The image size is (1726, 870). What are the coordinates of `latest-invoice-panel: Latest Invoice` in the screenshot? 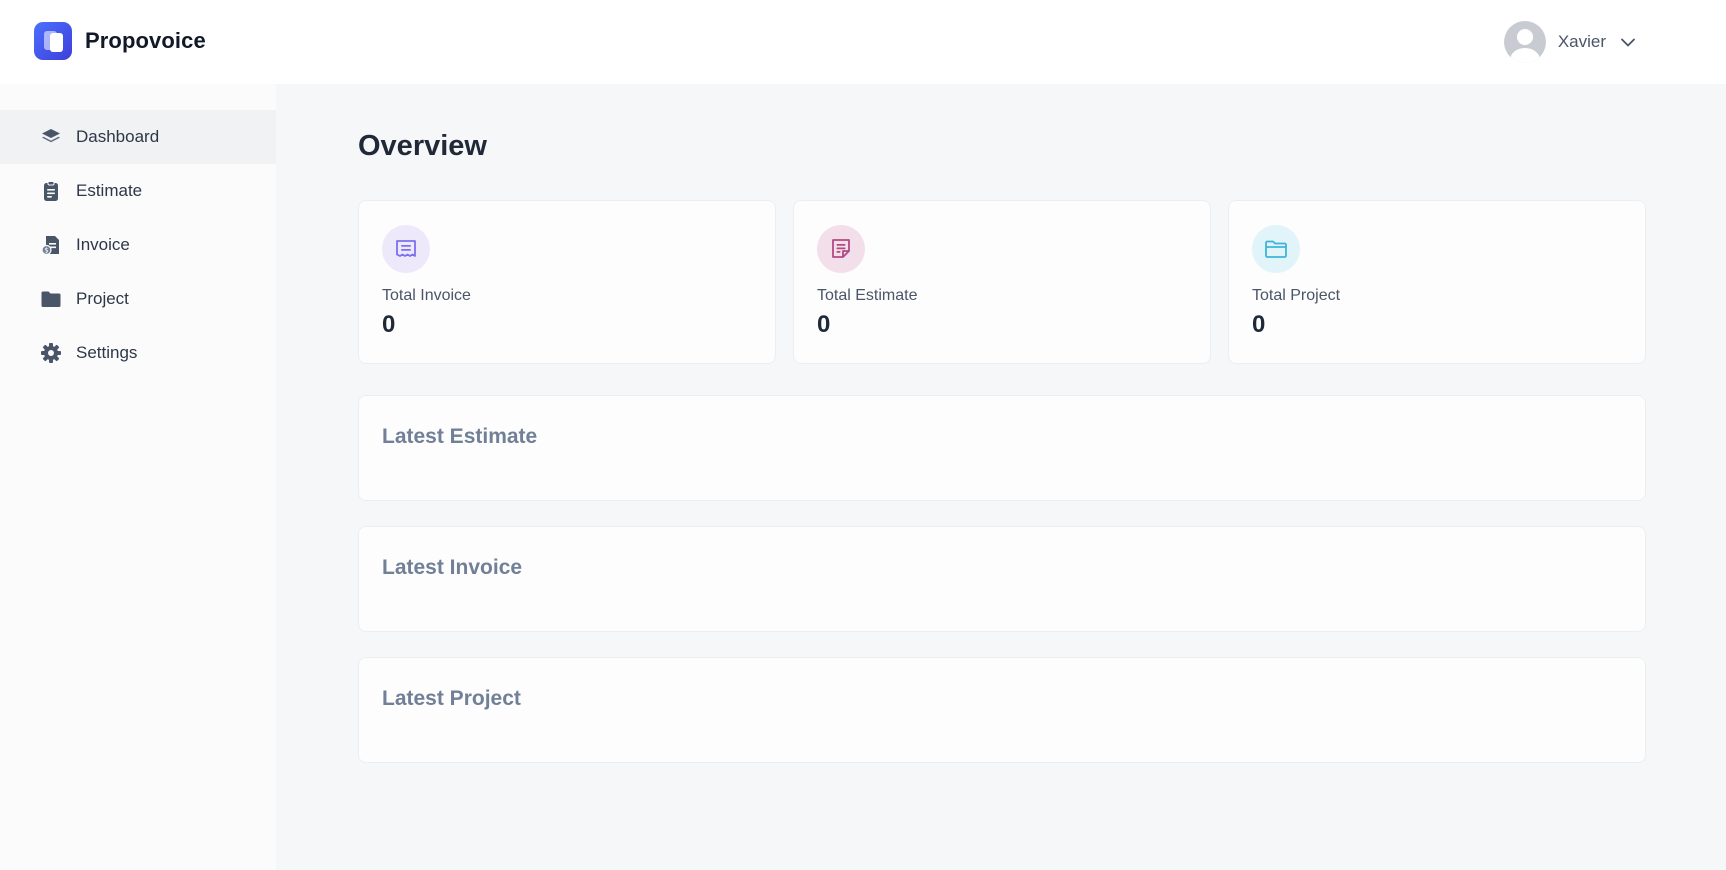 It's located at (1002, 579).